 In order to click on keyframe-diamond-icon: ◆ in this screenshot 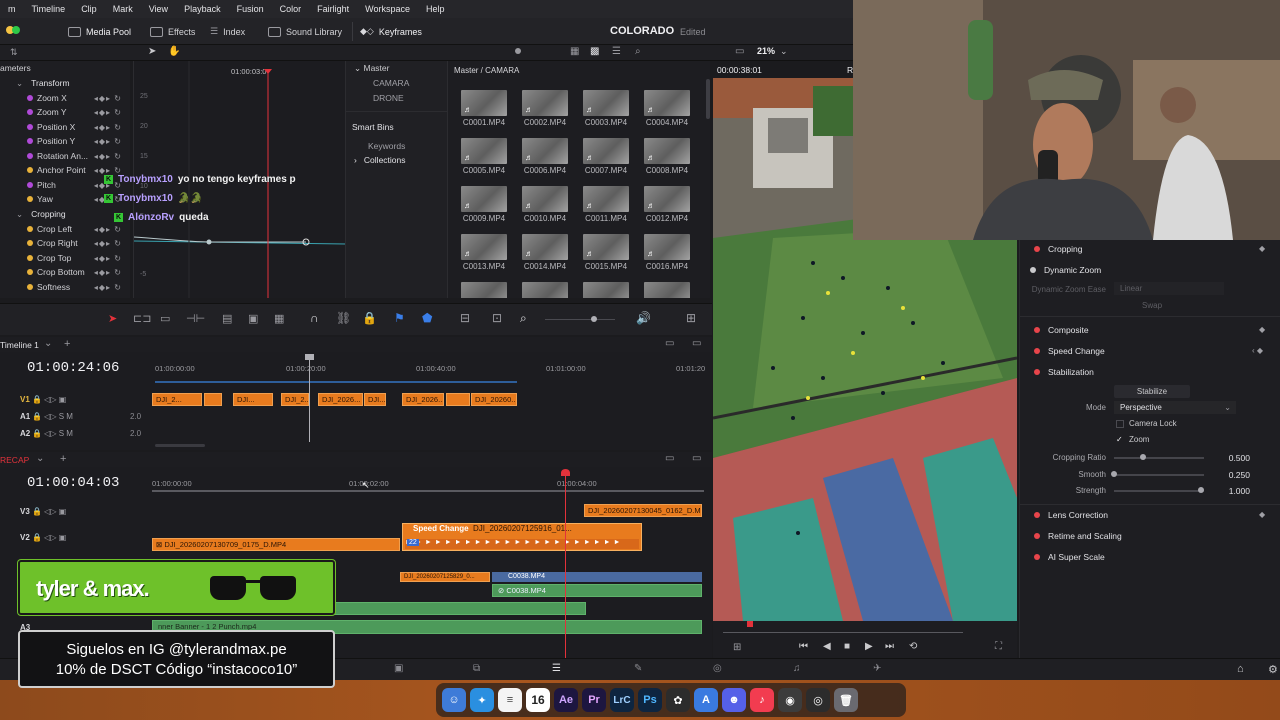, I will do `click(1262, 514)`.